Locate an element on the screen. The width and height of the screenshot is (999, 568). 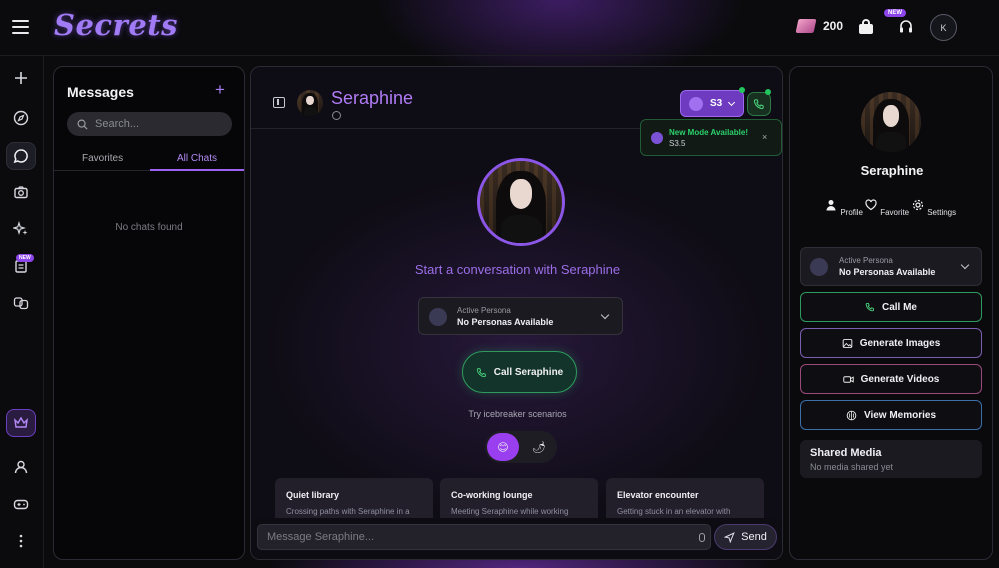
compass-icon is located at coordinates (21, 118).